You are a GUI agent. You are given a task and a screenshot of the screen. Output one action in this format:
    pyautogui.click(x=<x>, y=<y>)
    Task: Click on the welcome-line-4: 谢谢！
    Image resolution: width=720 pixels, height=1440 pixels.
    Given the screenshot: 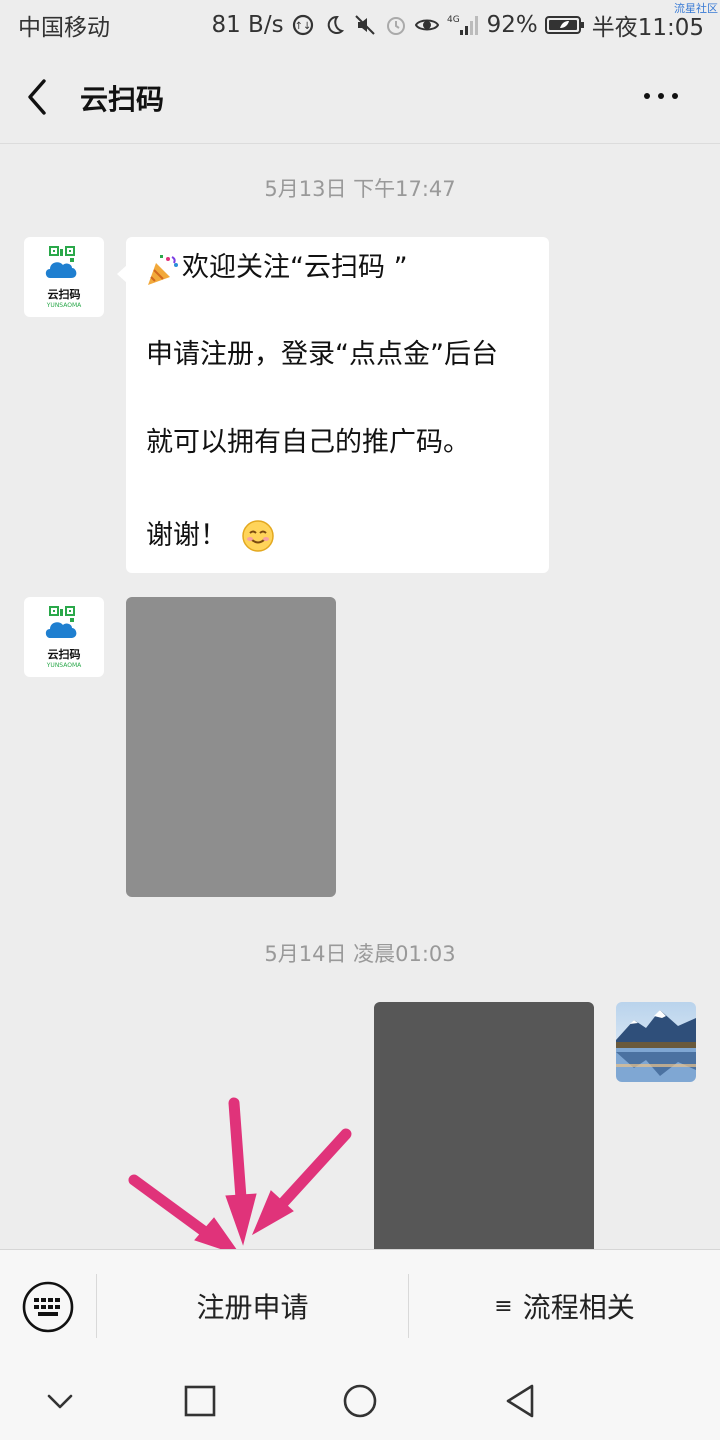 What is the action you would take?
    pyautogui.click(x=186, y=535)
    